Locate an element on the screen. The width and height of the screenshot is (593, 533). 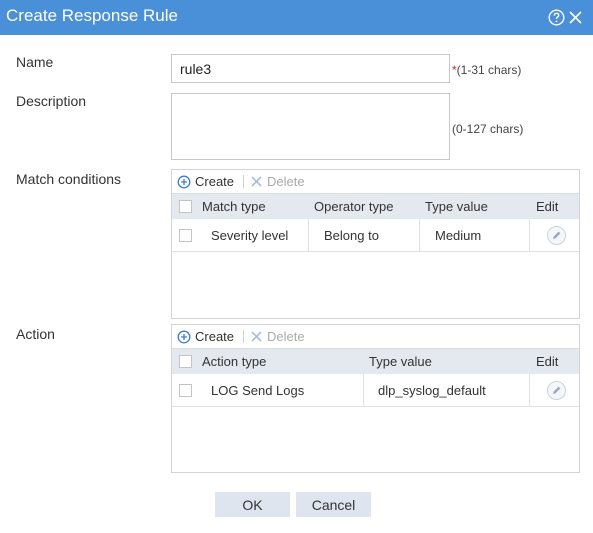
type-value-cell: dlp_syslog_default is located at coordinates (432, 390).